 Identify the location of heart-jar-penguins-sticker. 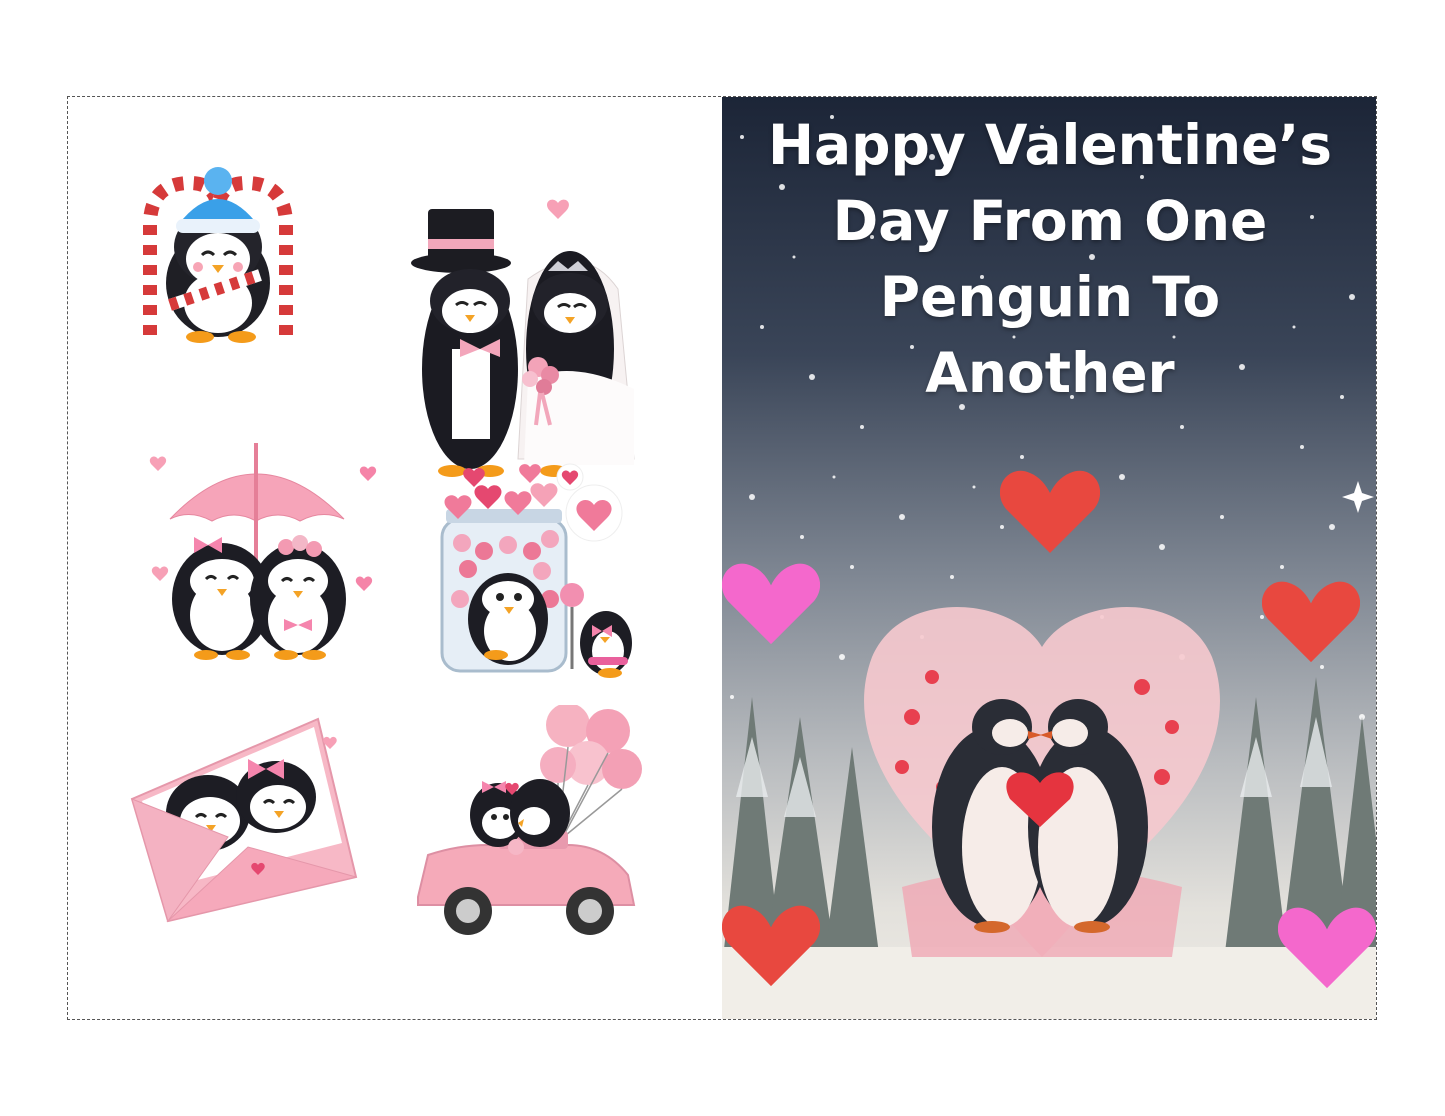
(536, 570).